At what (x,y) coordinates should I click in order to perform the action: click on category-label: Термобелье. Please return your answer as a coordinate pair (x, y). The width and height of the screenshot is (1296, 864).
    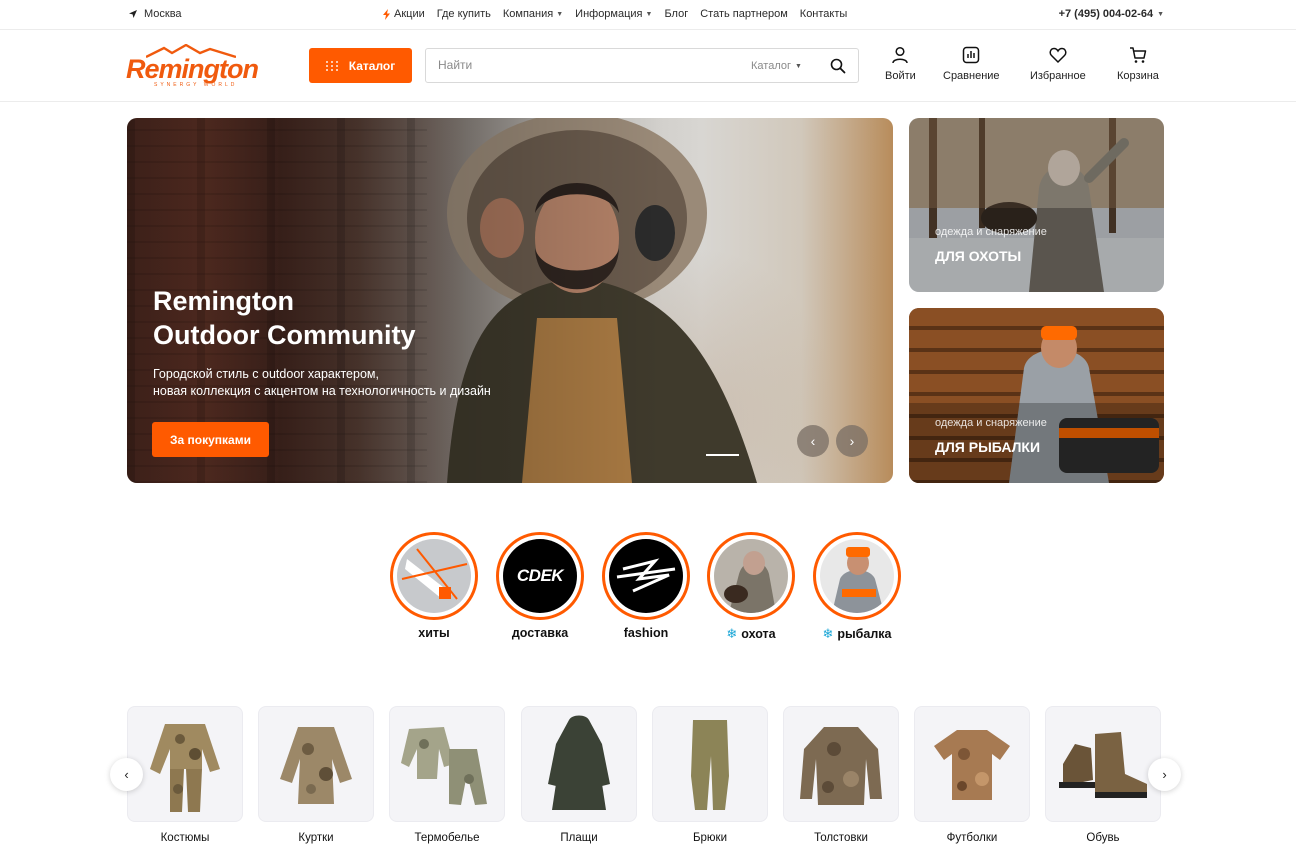
    Looking at the image, I should click on (447, 838).